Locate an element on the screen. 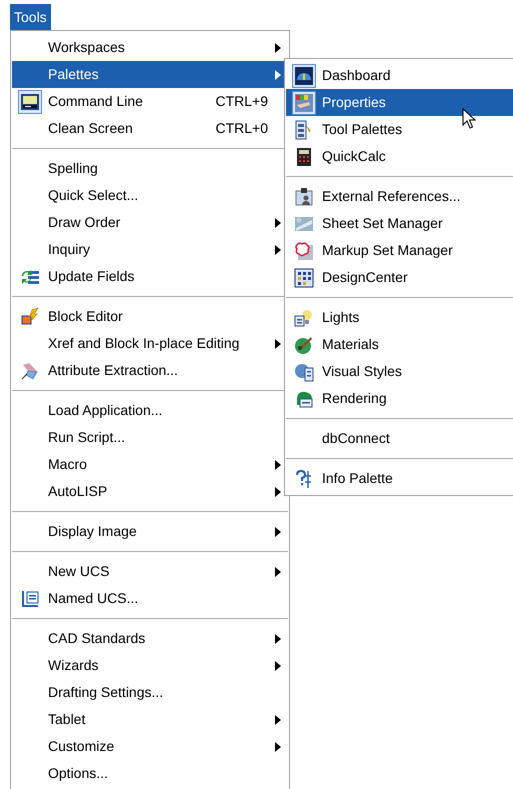 Image resolution: width=513 pixels, height=789 pixels. menu-item: QuickCalc is located at coordinates (399, 156).